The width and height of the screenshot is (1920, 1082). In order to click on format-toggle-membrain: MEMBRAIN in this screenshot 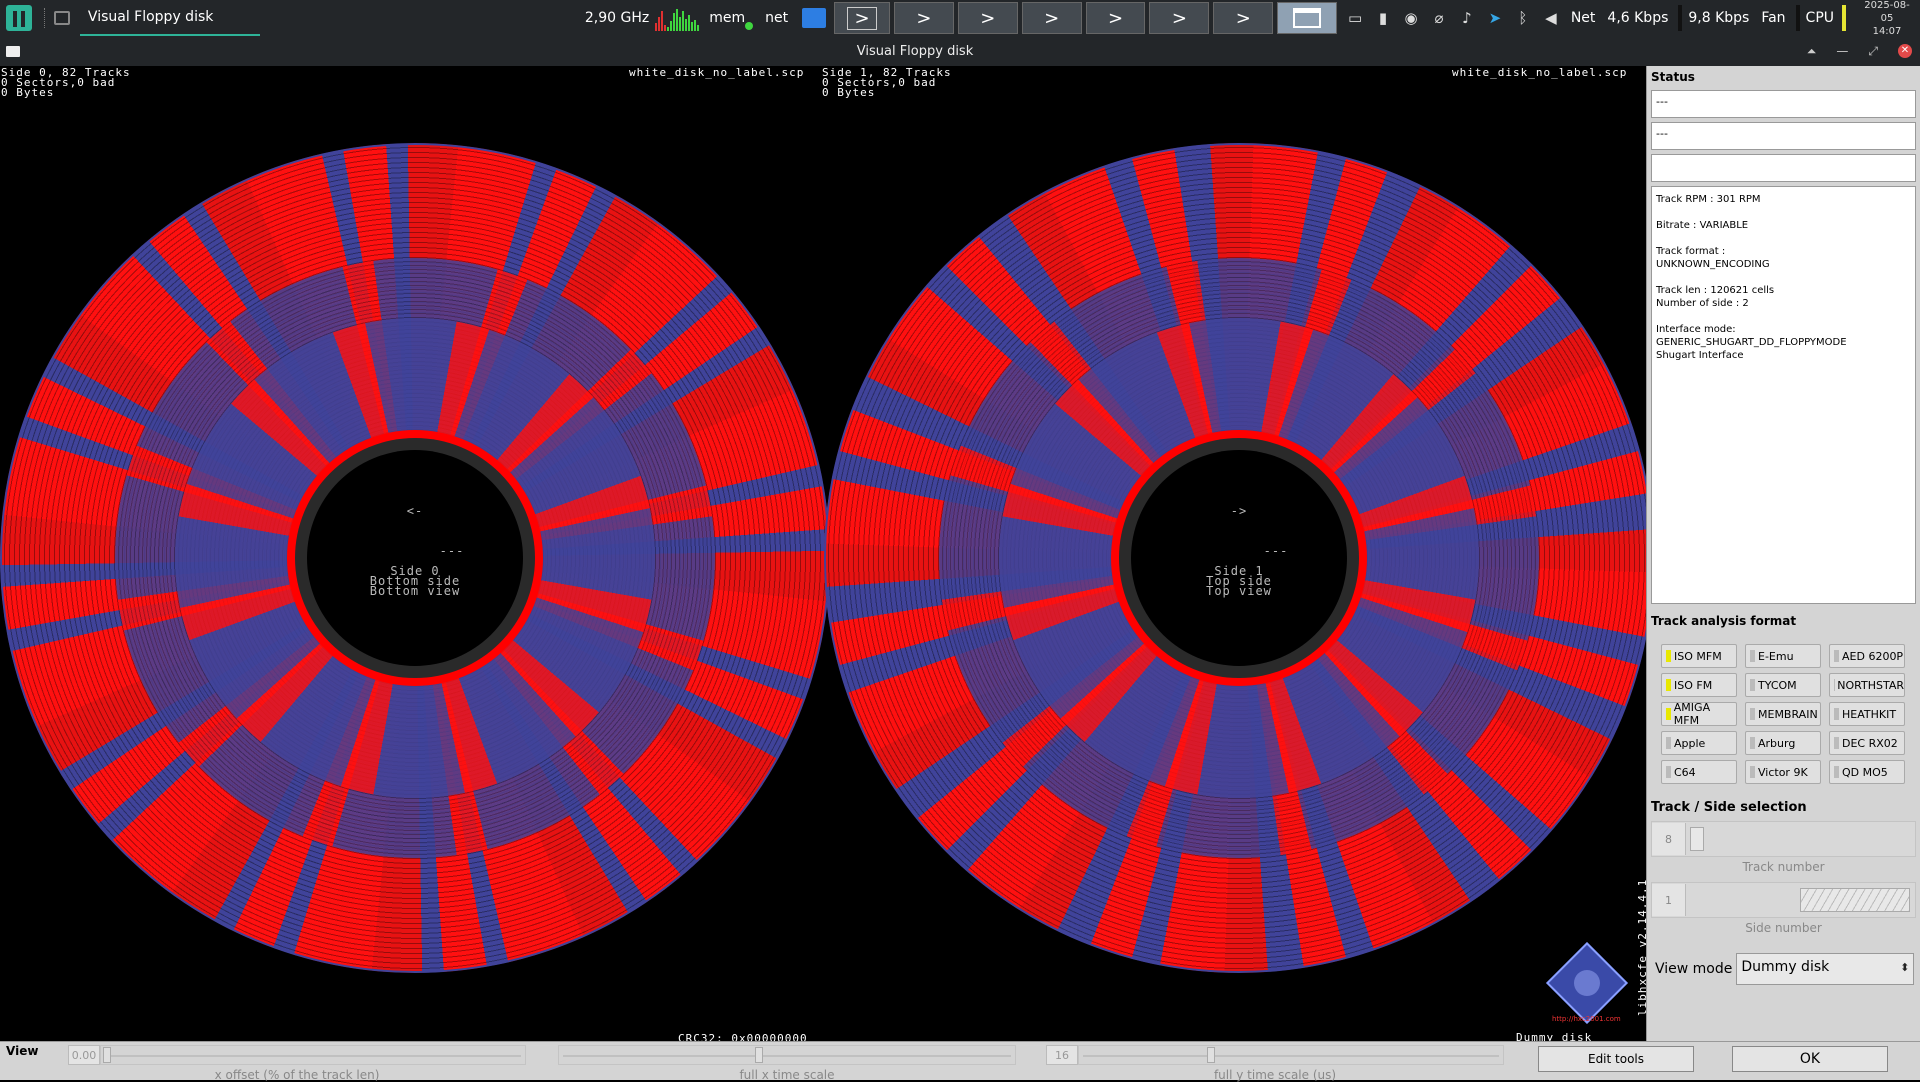, I will do `click(1783, 714)`.